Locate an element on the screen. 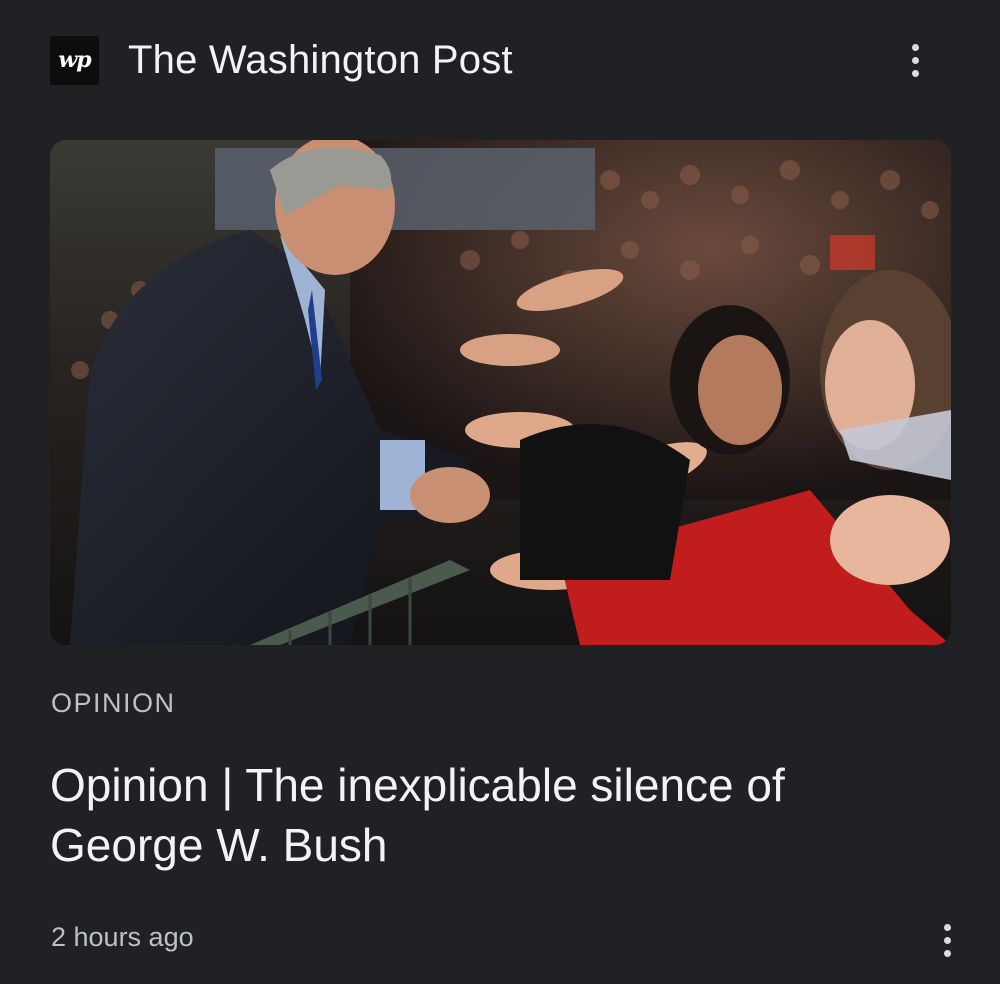 The image size is (1000, 984). publisher-logo: wp is located at coordinates (74, 60).